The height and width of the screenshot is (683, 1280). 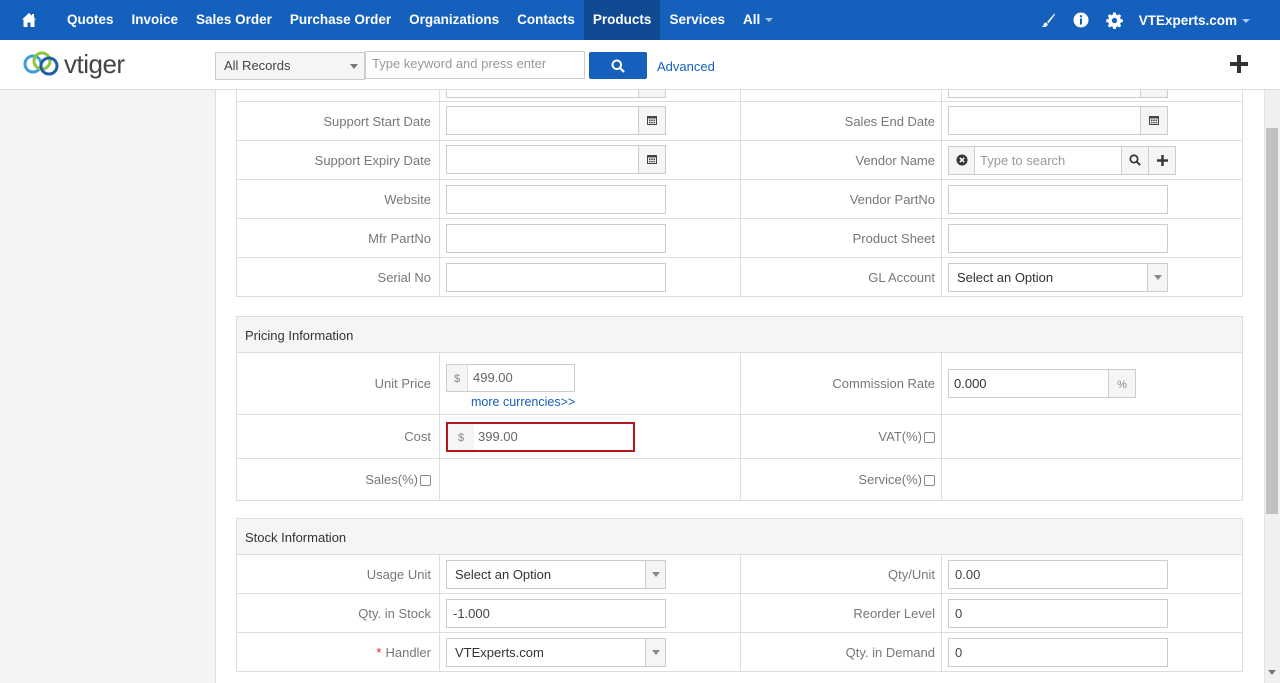 I want to click on unit-price-field: $499.00, so click(x=510, y=377).